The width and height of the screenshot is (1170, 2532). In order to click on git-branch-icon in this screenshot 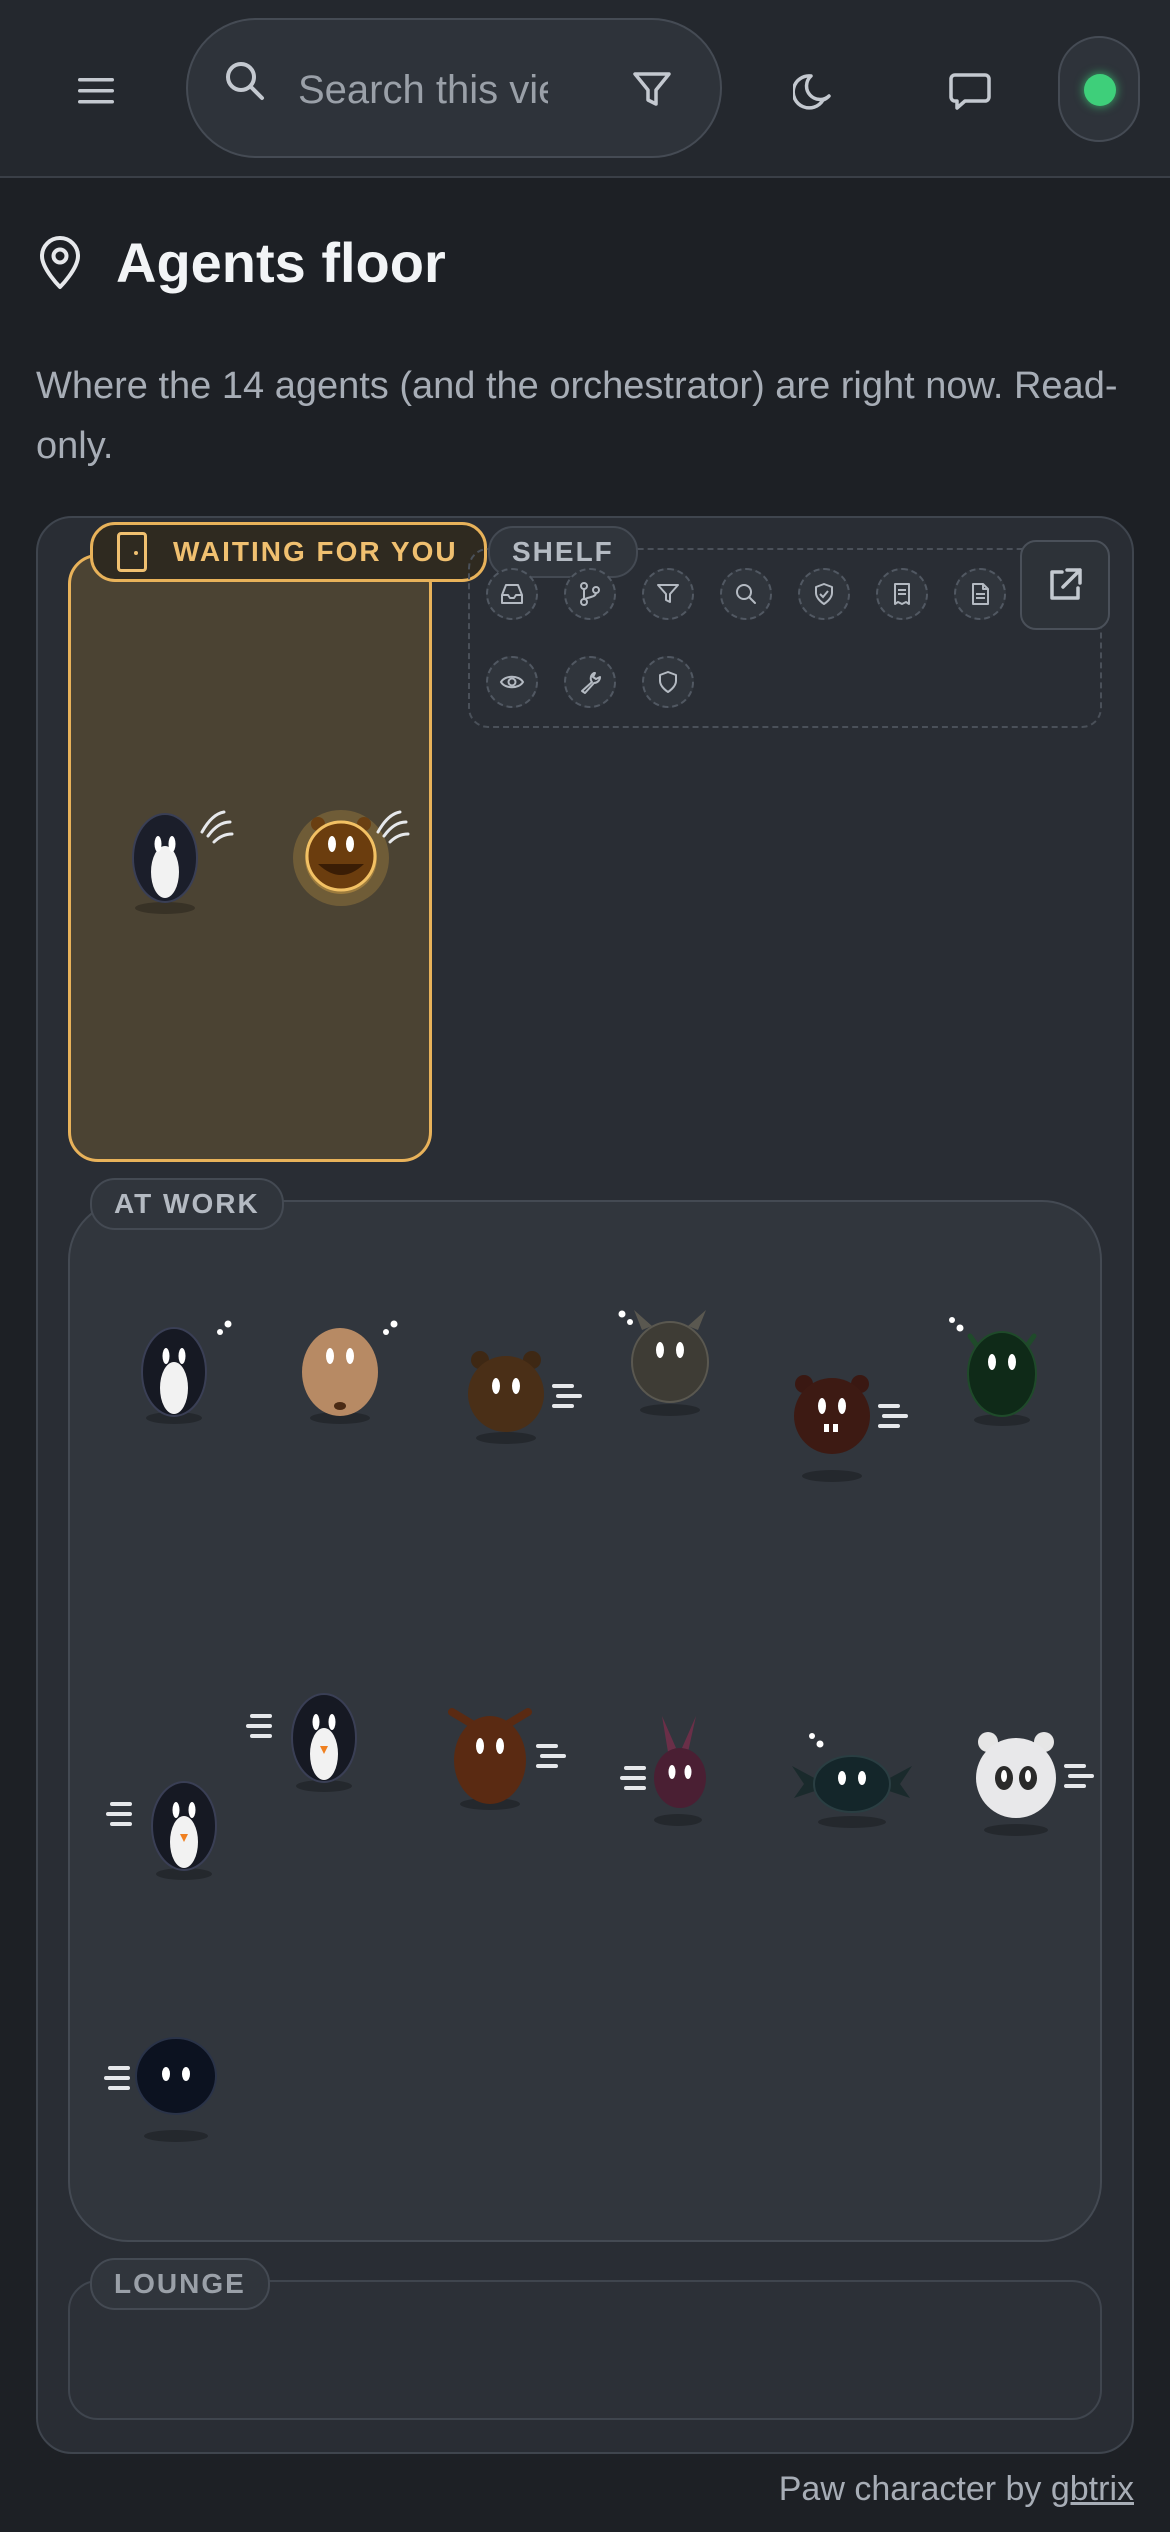, I will do `click(590, 594)`.